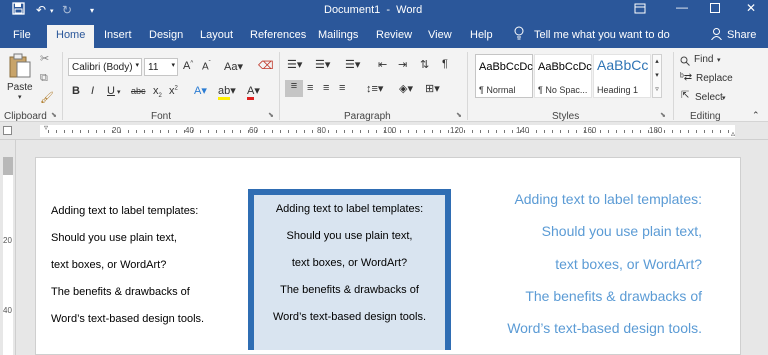 The width and height of the screenshot is (768, 355). What do you see at coordinates (41, 10) in the screenshot?
I see `undo-icon: ↶` at bounding box center [41, 10].